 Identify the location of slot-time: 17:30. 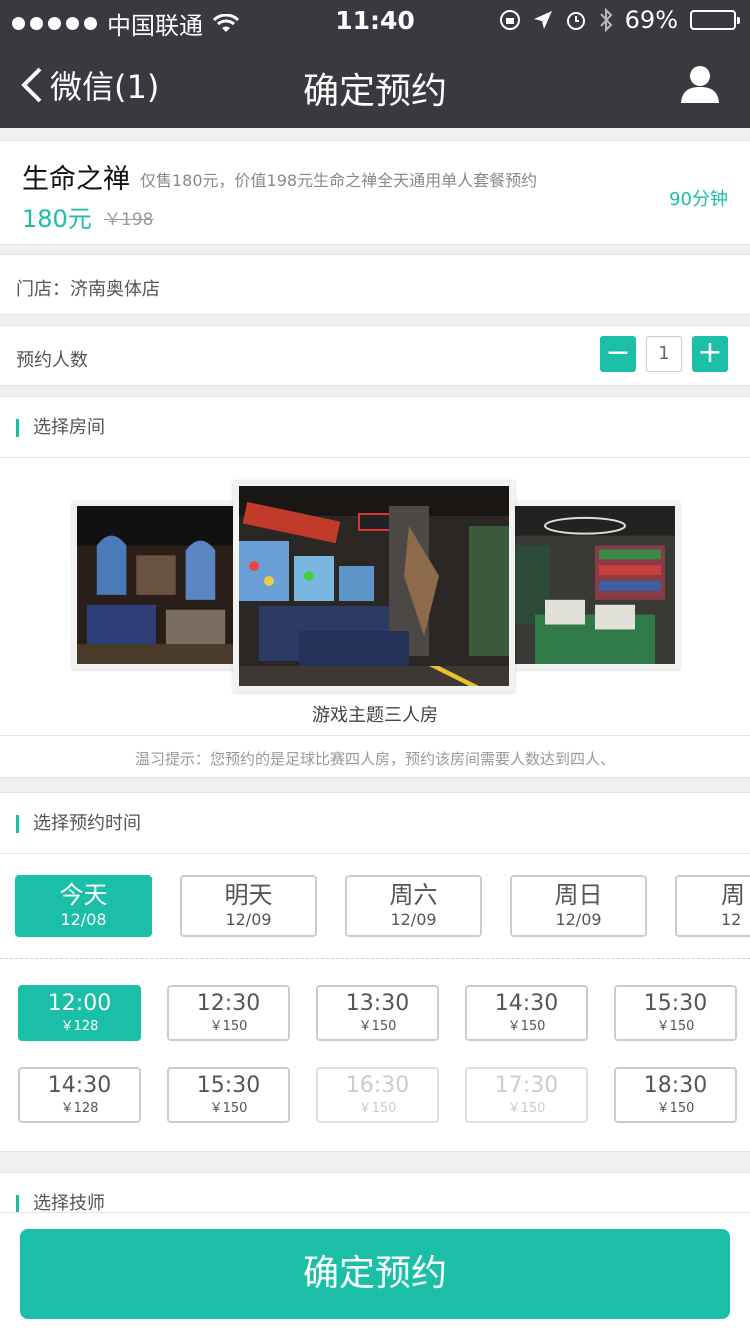
(526, 1085).